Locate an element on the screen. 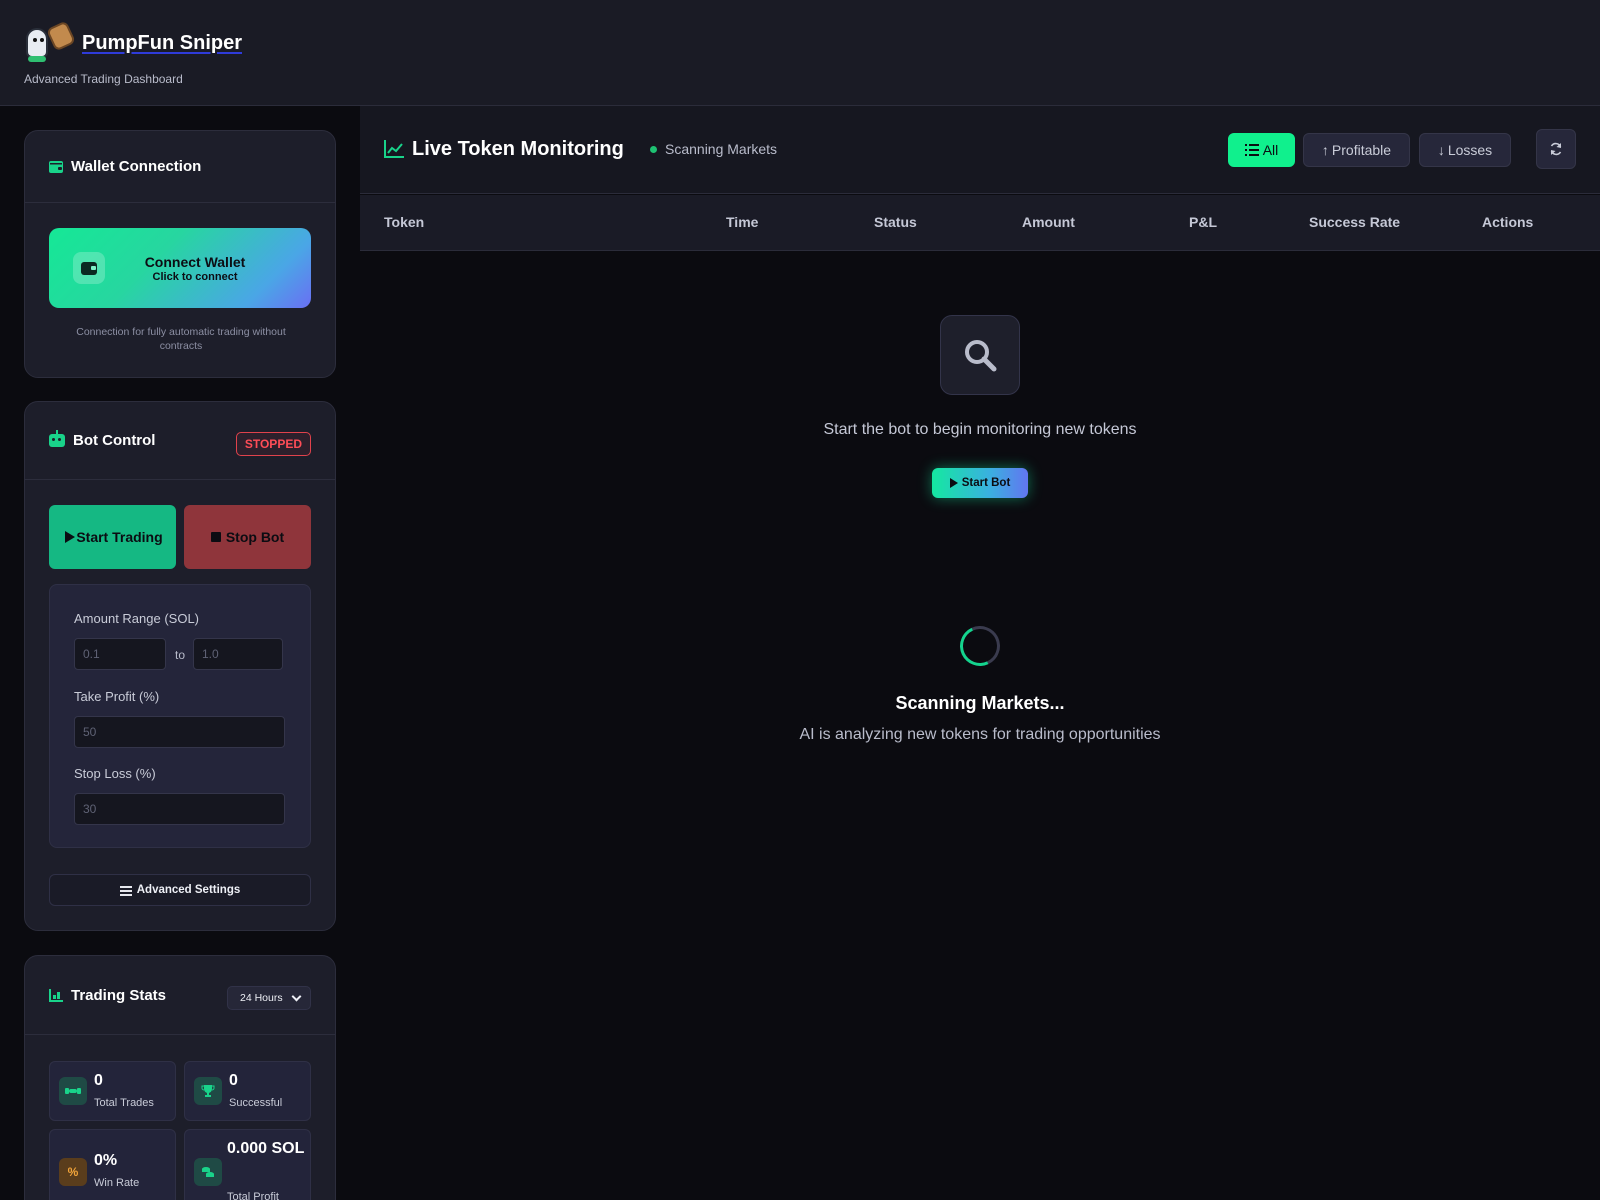  filter-all-label: All is located at coordinates (1270, 150).